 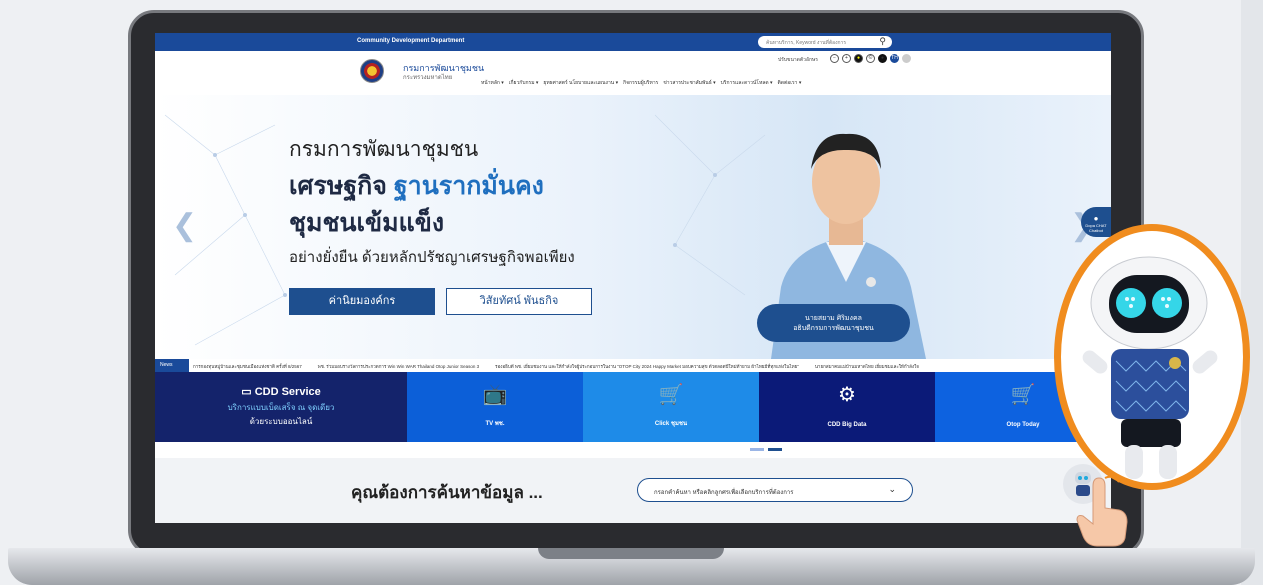 What do you see at coordinates (1252, 292) in the screenshot?
I see `background-panel` at bounding box center [1252, 292].